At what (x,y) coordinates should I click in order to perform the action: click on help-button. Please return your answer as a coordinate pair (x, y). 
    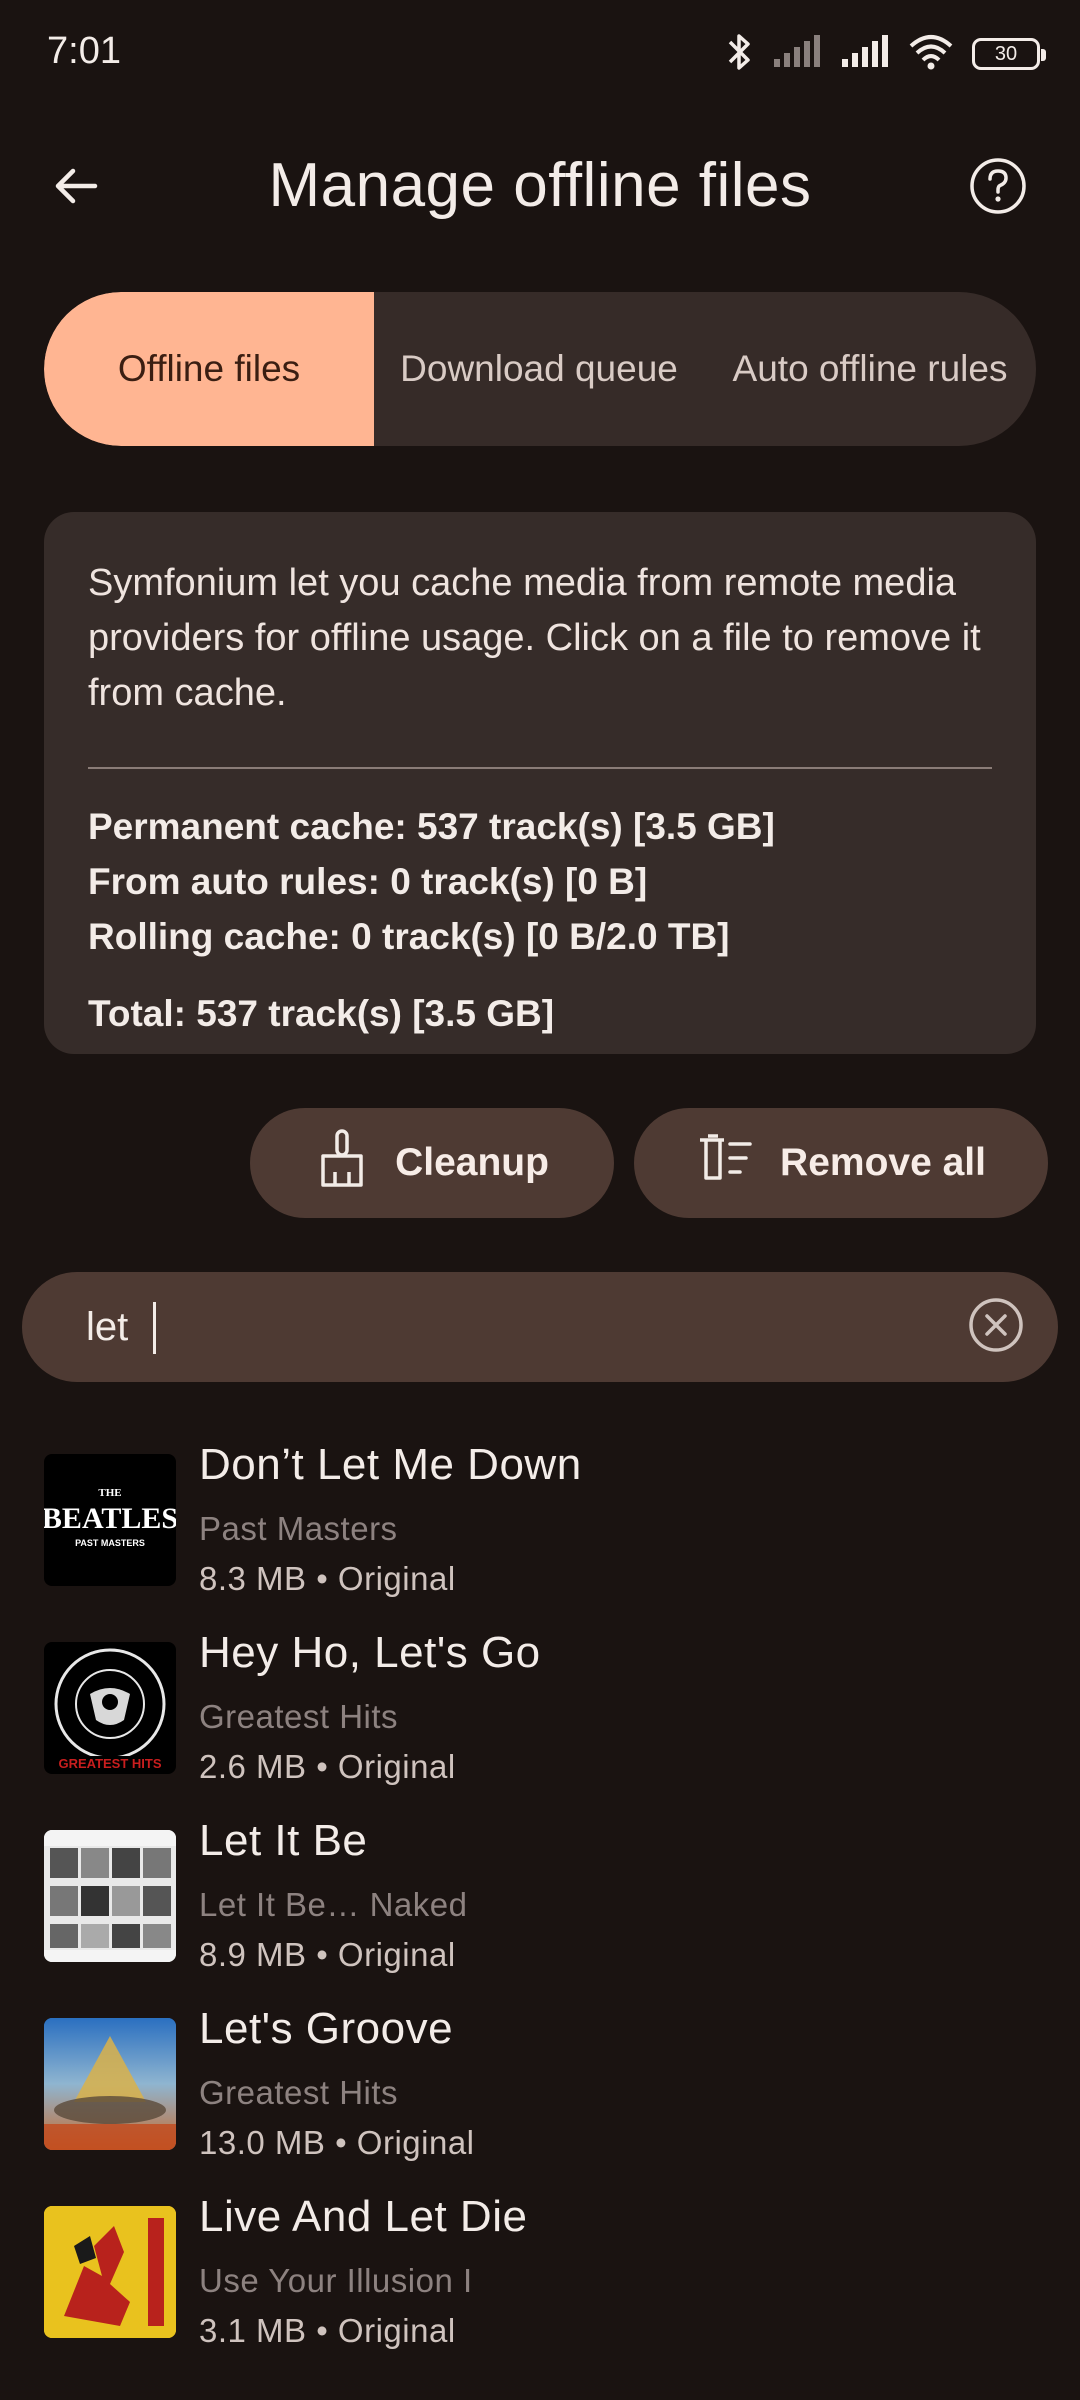
    Looking at the image, I should click on (998, 188).